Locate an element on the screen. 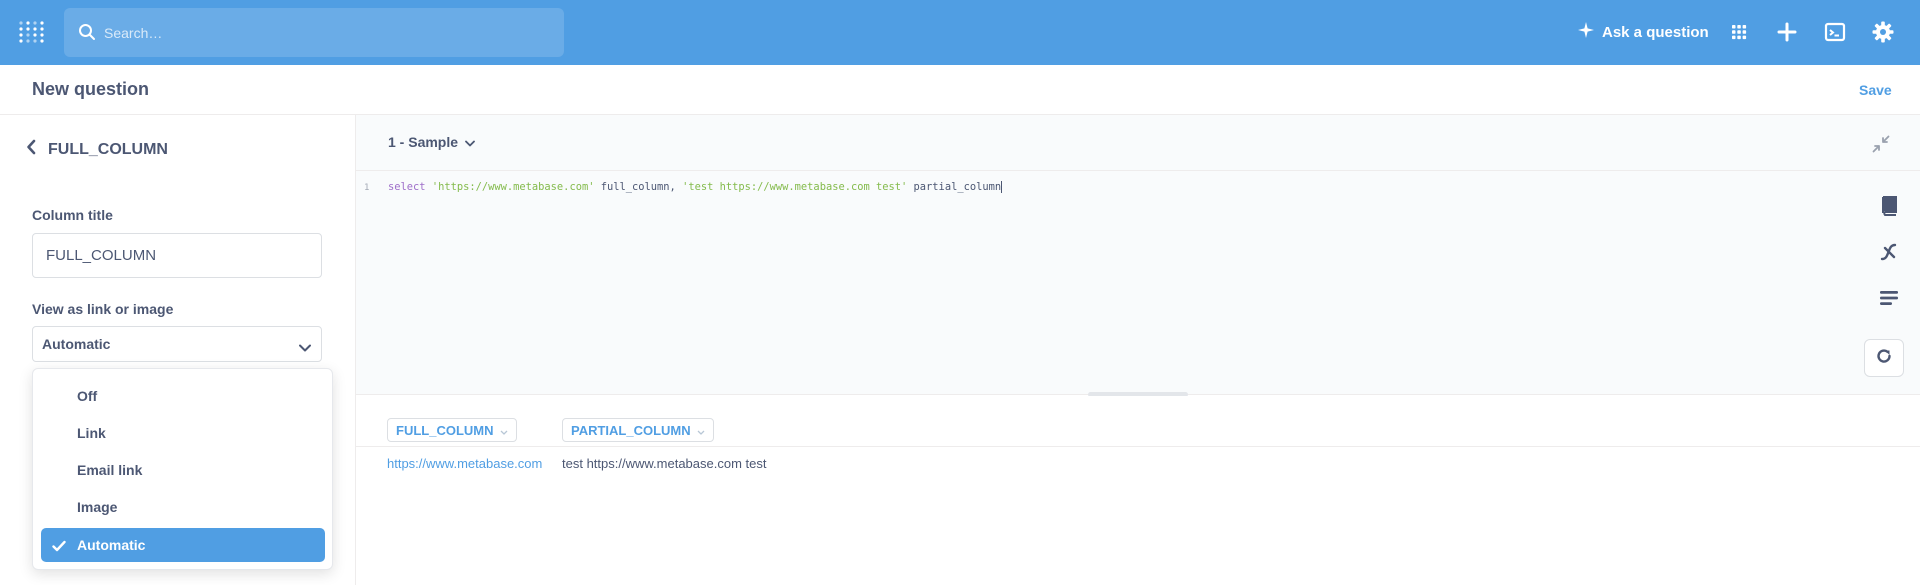 The height and width of the screenshot is (585, 1920). view-as-dropdown: Off Link Email link Image Automatic is located at coordinates (182, 469).